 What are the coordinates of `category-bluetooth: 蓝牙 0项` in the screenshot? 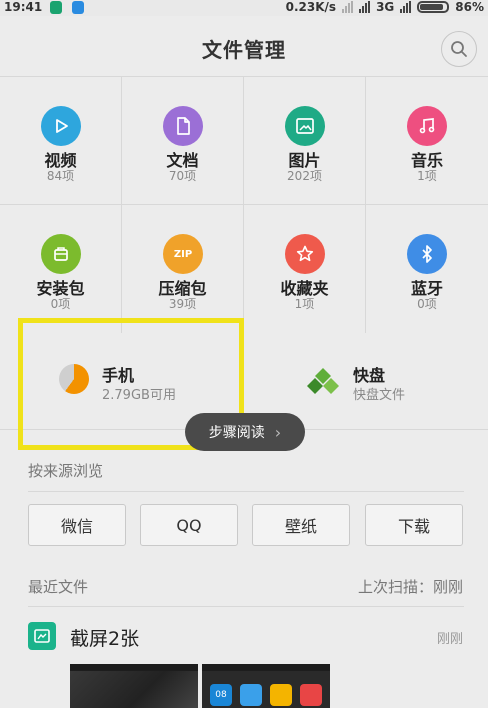 It's located at (427, 269).